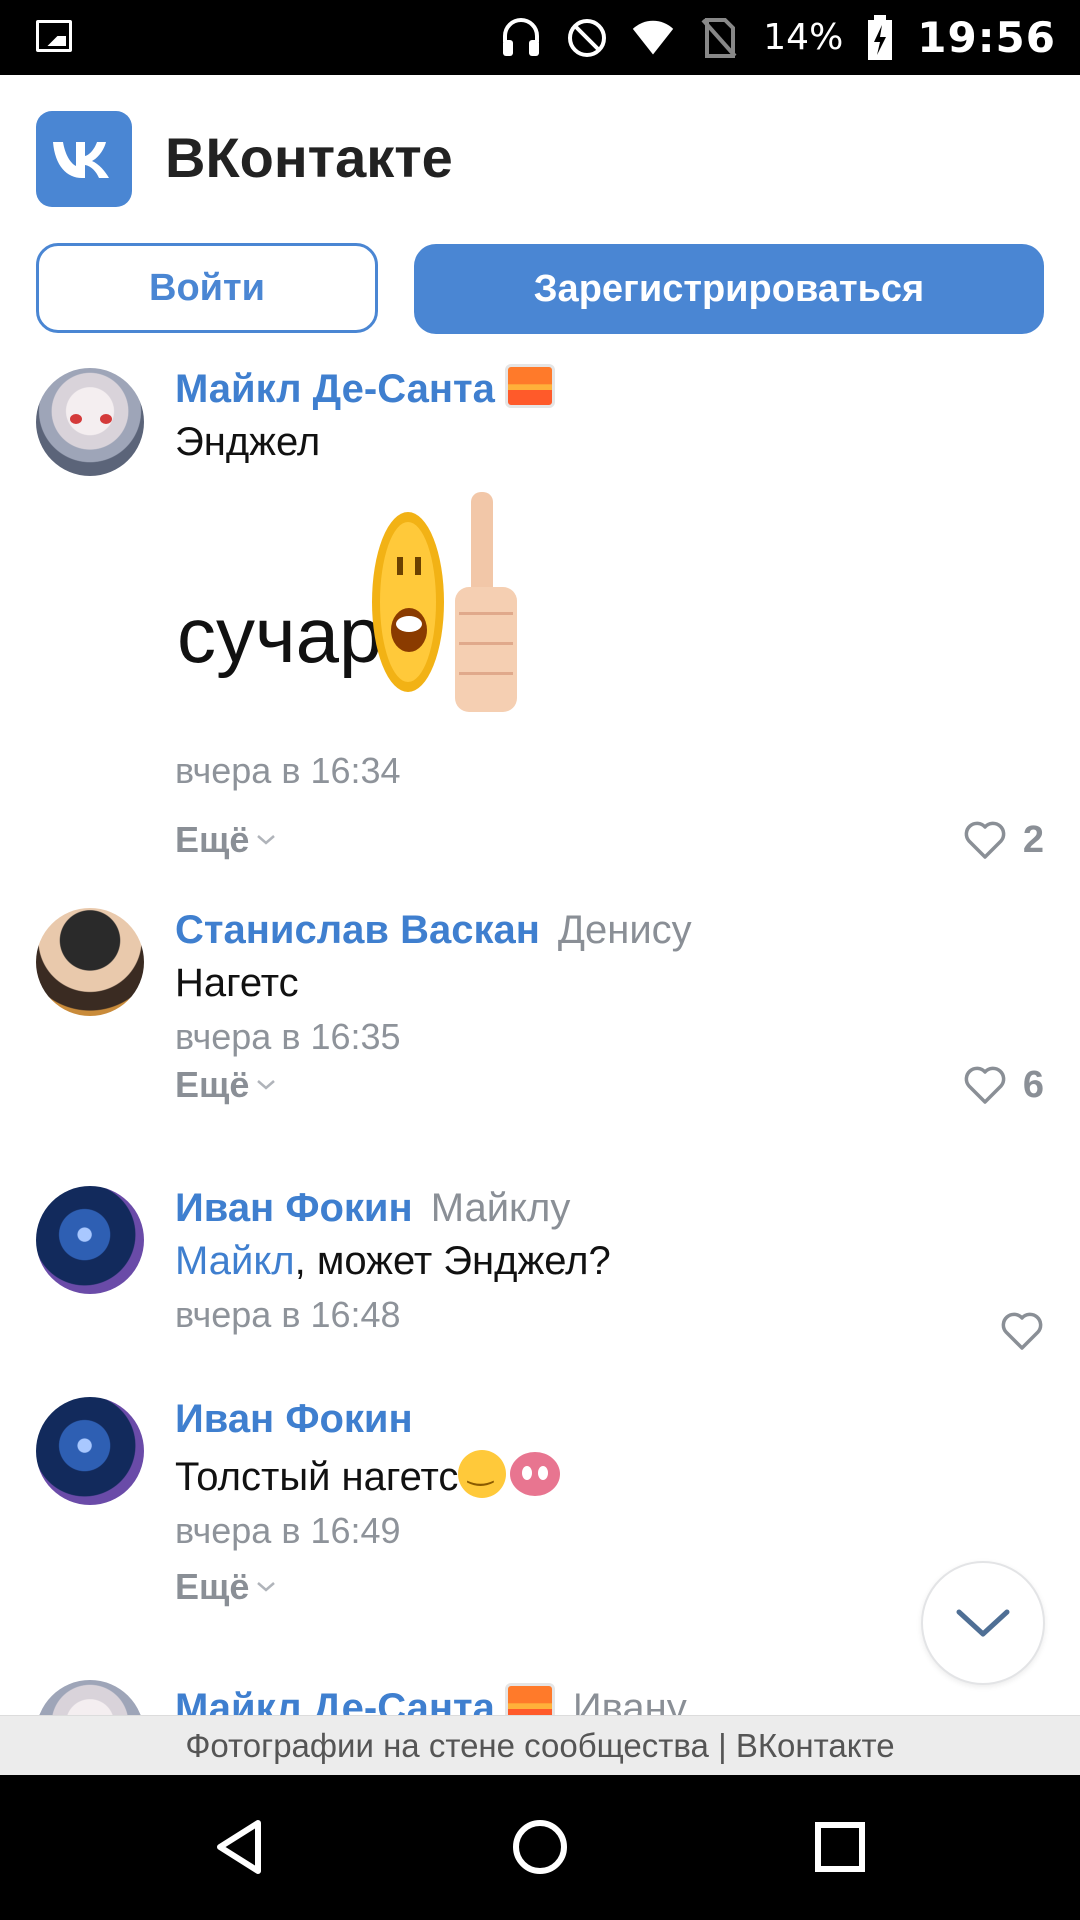 Image resolution: width=1080 pixels, height=1920 pixels. I want to click on comment-text: Майкл, может Энджел?, so click(609, 1261).